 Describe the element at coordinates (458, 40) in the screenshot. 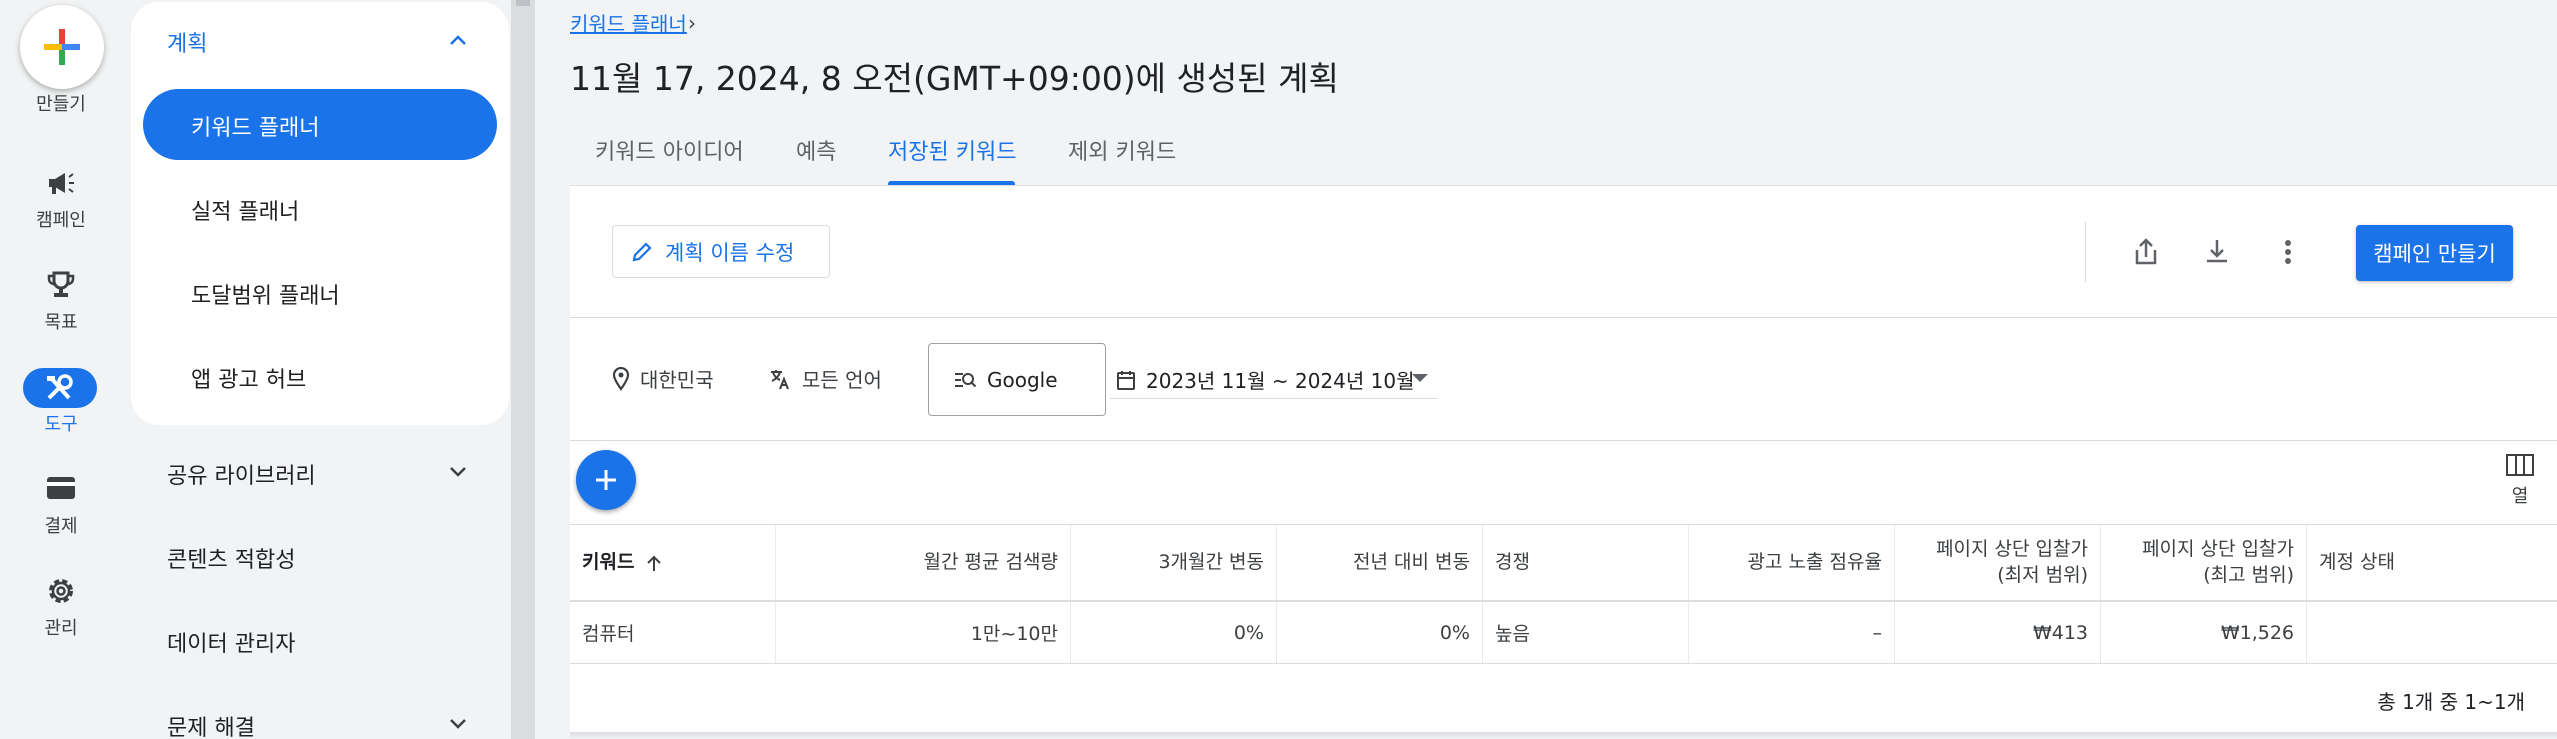

I see `chevron-up-icon` at that location.